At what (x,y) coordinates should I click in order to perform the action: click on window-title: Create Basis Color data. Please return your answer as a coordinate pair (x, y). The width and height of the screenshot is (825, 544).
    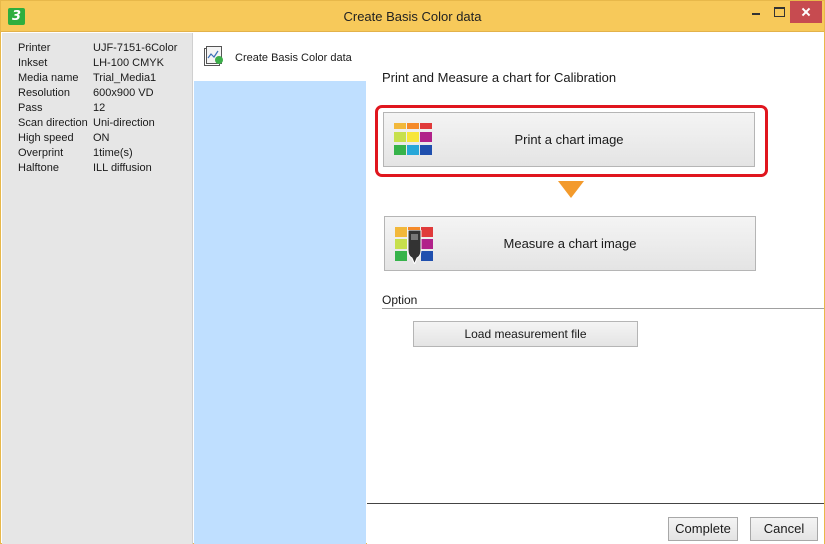
    Looking at the image, I should click on (412, 16).